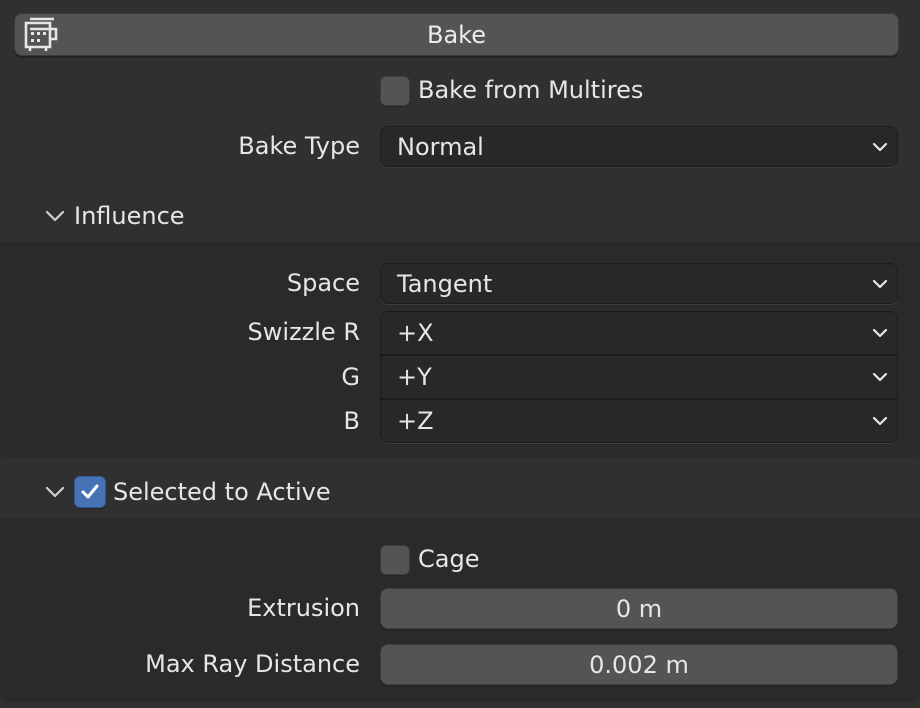 The width and height of the screenshot is (920, 708). I want to click on influence-header: Influence, so click(460, 216).